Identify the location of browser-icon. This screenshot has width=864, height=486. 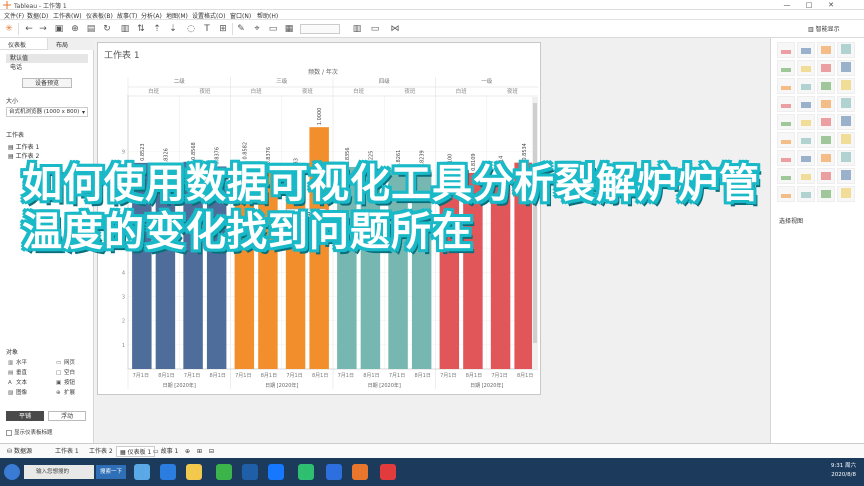
(142, 472).